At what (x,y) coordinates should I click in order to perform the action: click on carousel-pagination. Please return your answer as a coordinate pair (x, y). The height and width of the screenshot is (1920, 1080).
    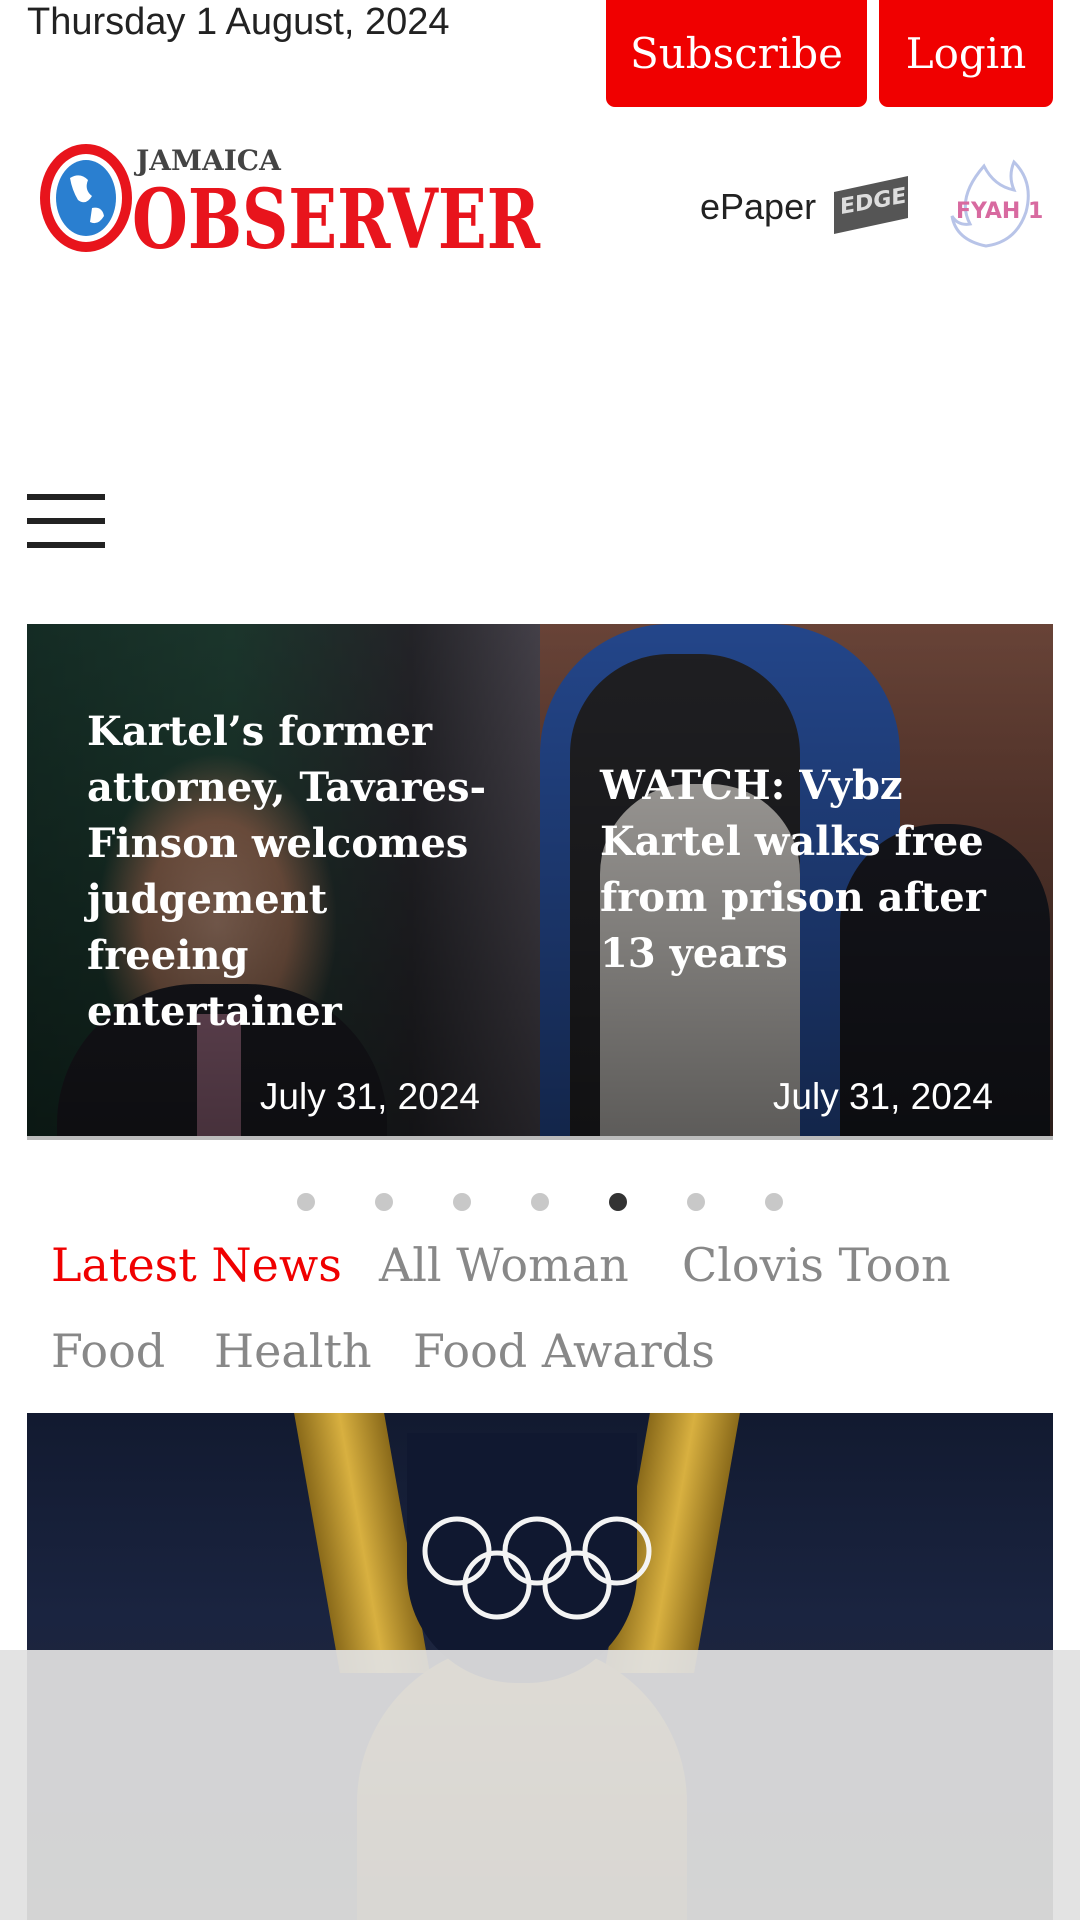
    Looking at the image, I should click on (540, 1203).